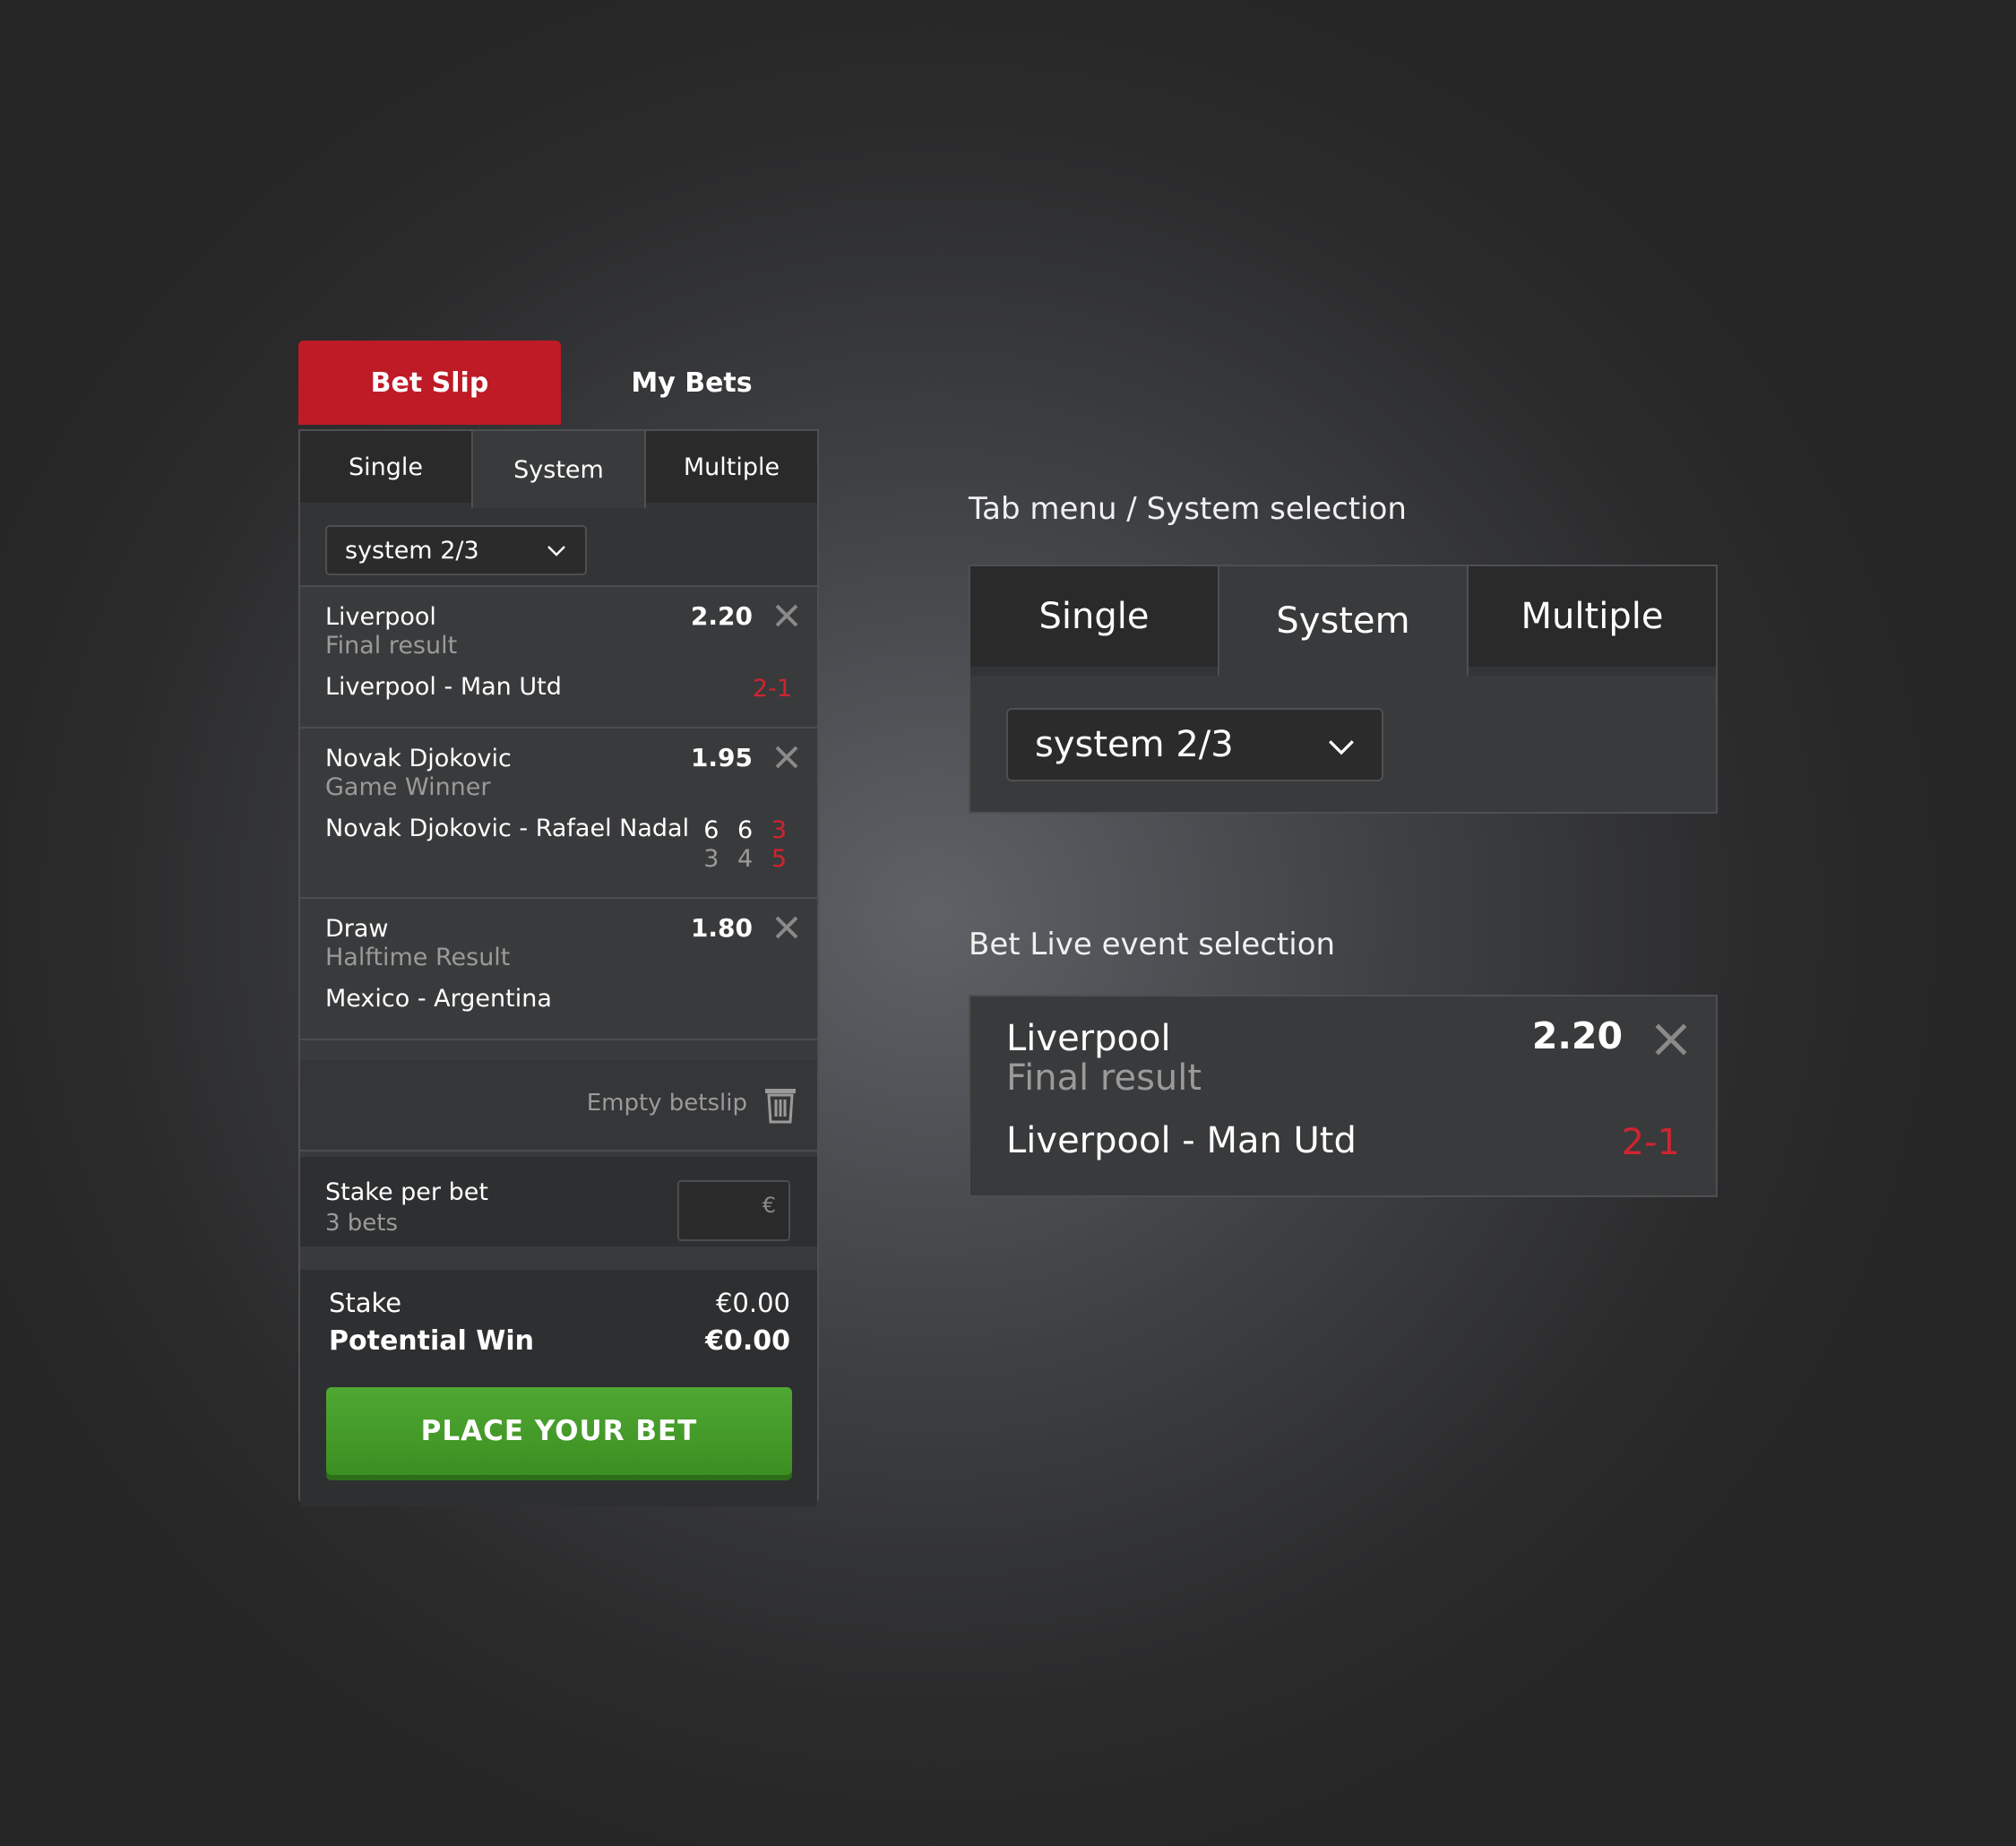 The width and height of the screenshot is (2016, 1846). I want to click on bet-selection-name: Novak Djokovic, so click(419, 758).